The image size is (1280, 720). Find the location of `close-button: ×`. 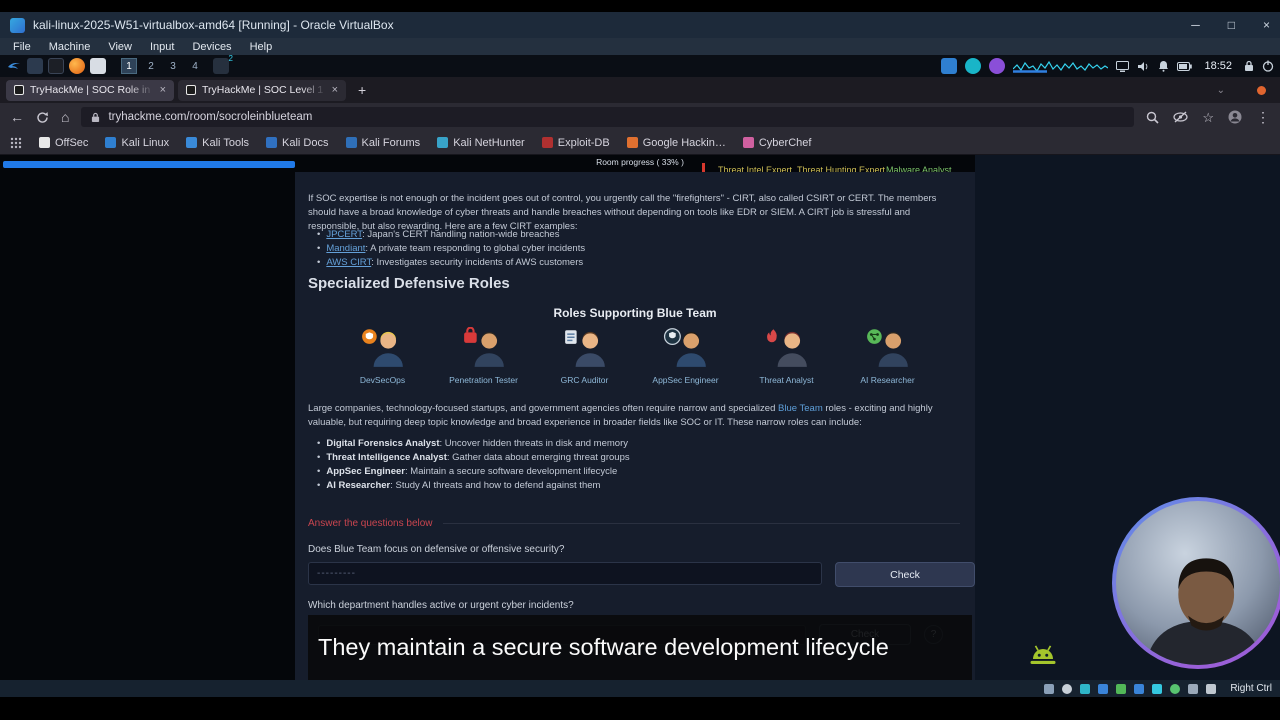

close-button: × is located at coordinates (1266, 25).